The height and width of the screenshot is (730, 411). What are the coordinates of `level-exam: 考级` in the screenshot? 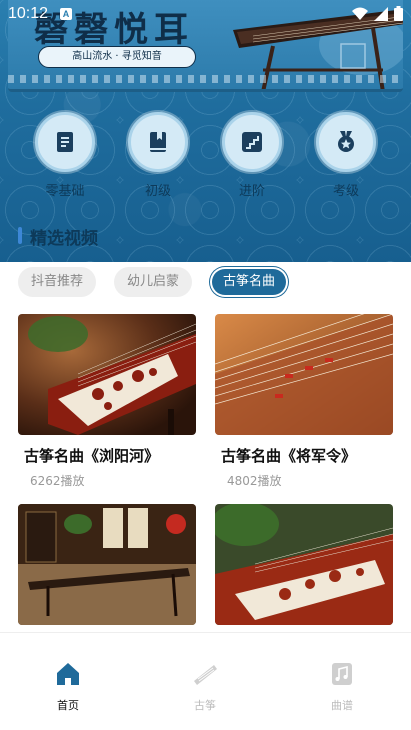 It's located at (346, 155).